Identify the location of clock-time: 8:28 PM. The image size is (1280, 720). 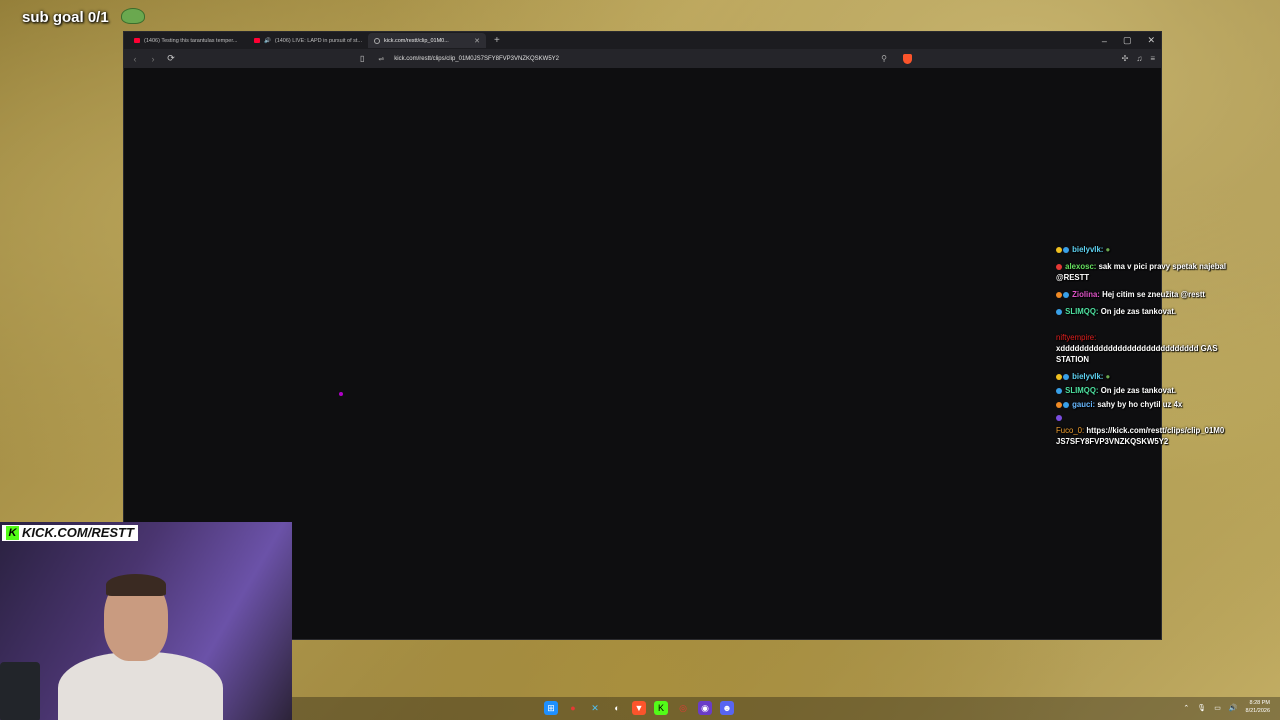
(1259, 703).